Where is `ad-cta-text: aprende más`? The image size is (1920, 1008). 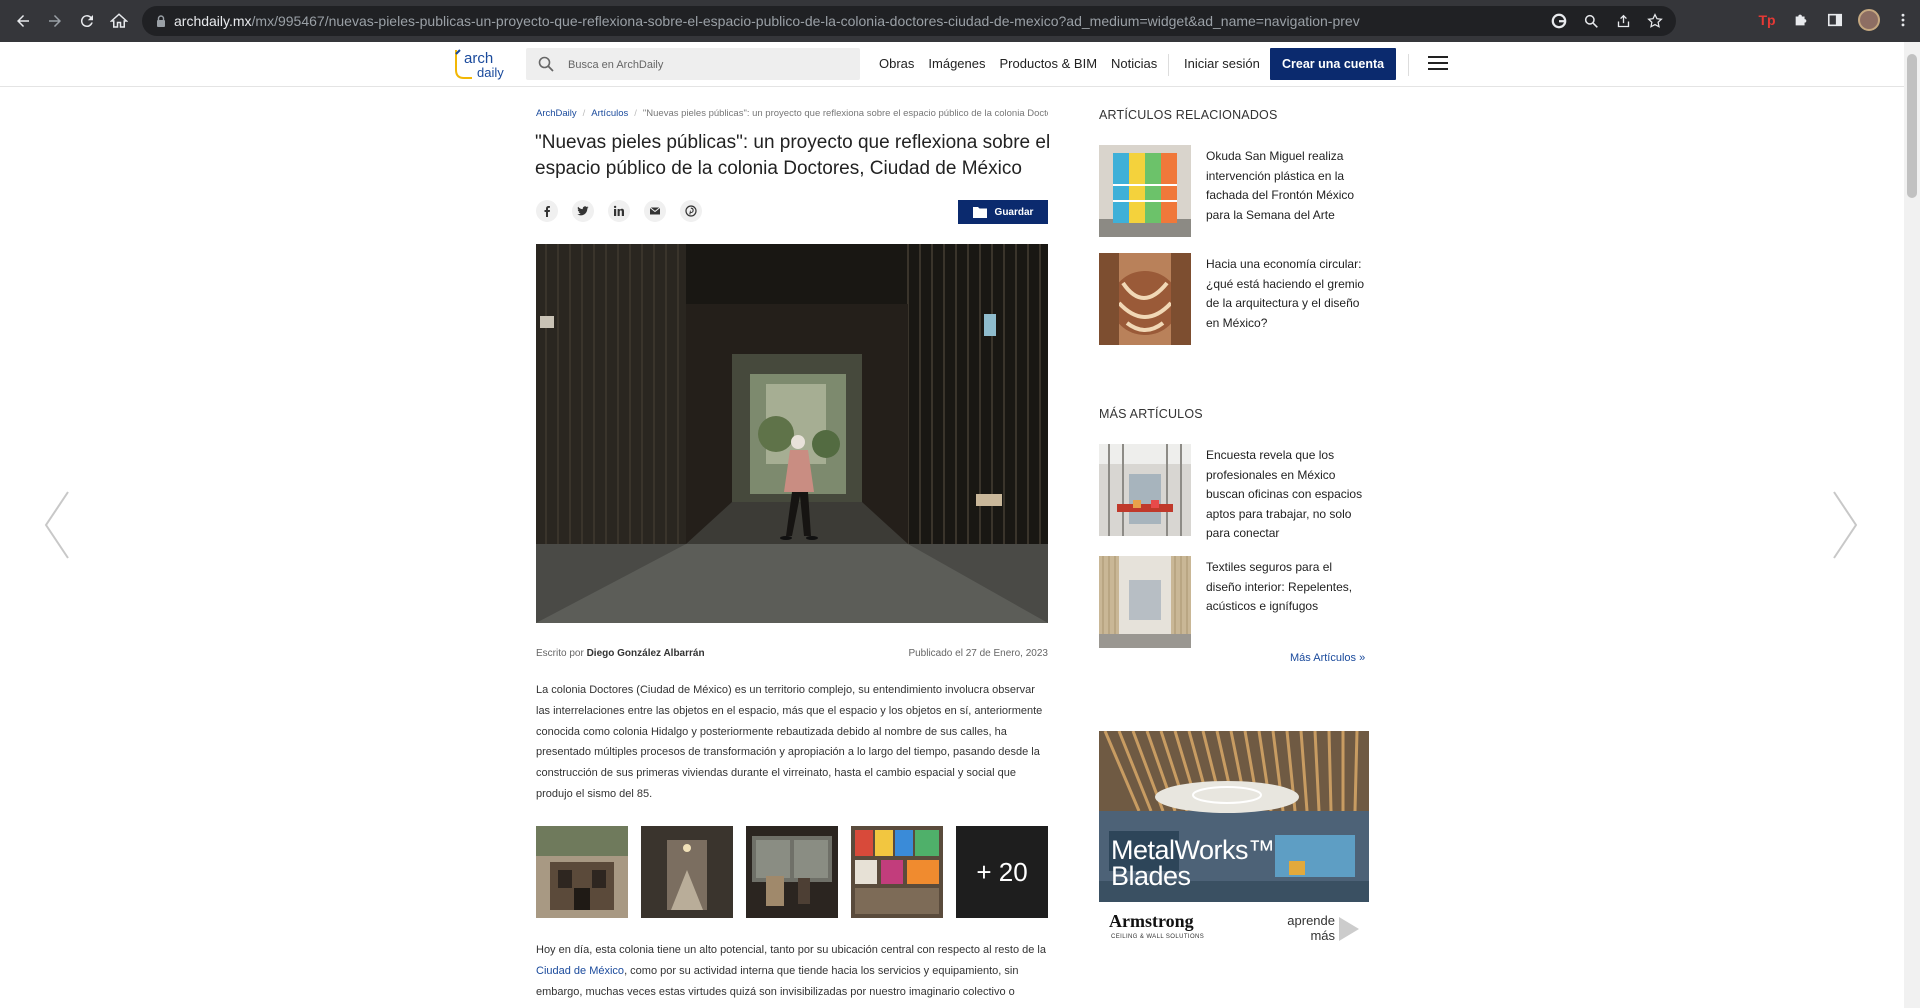
ad-cta-text: aprende más is located at coordinates (1305, 928).